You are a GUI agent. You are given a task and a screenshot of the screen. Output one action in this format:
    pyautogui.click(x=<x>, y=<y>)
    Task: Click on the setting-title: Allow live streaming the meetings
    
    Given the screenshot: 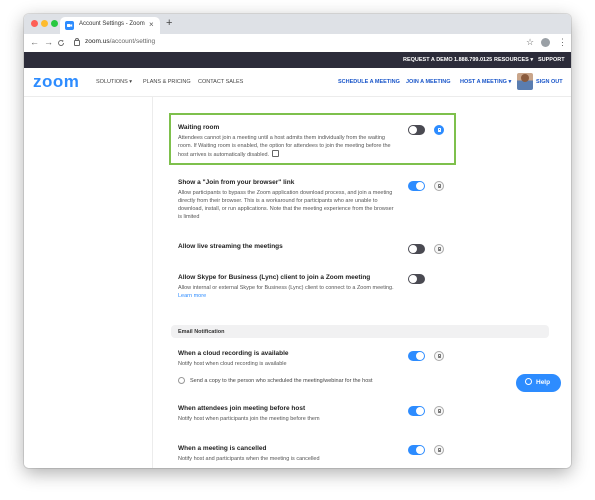 What is the action you would take?
    pyautogui.click(x=230, y=246)
    